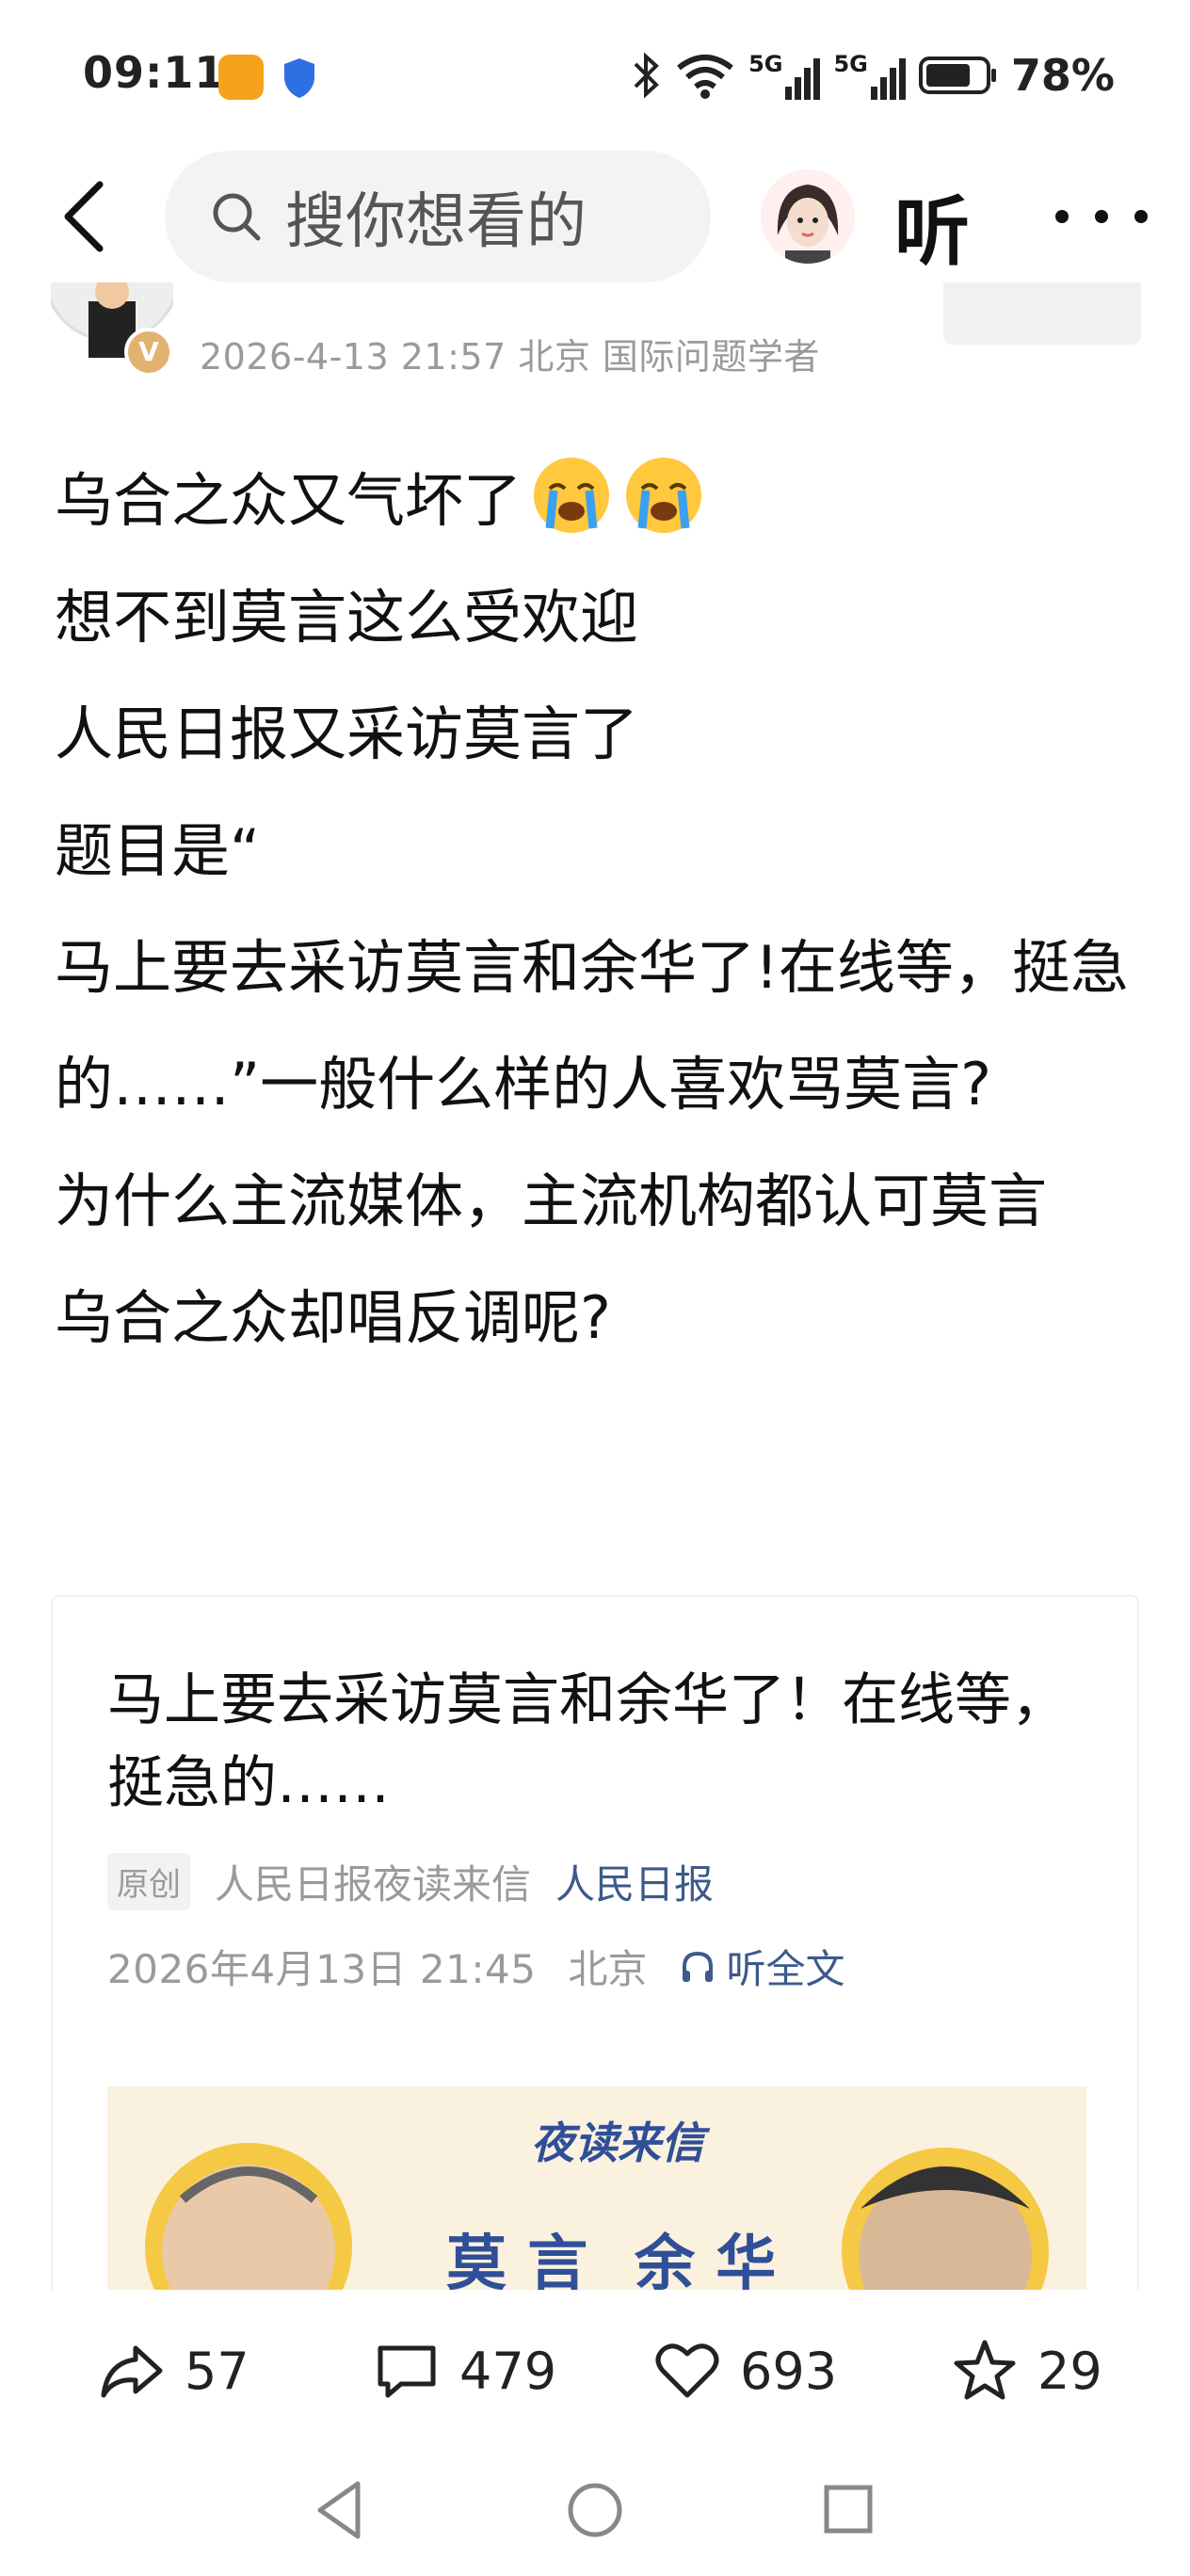  I want to click on status-bar: 09:11 5G 5G 78%, so click(595, 75).